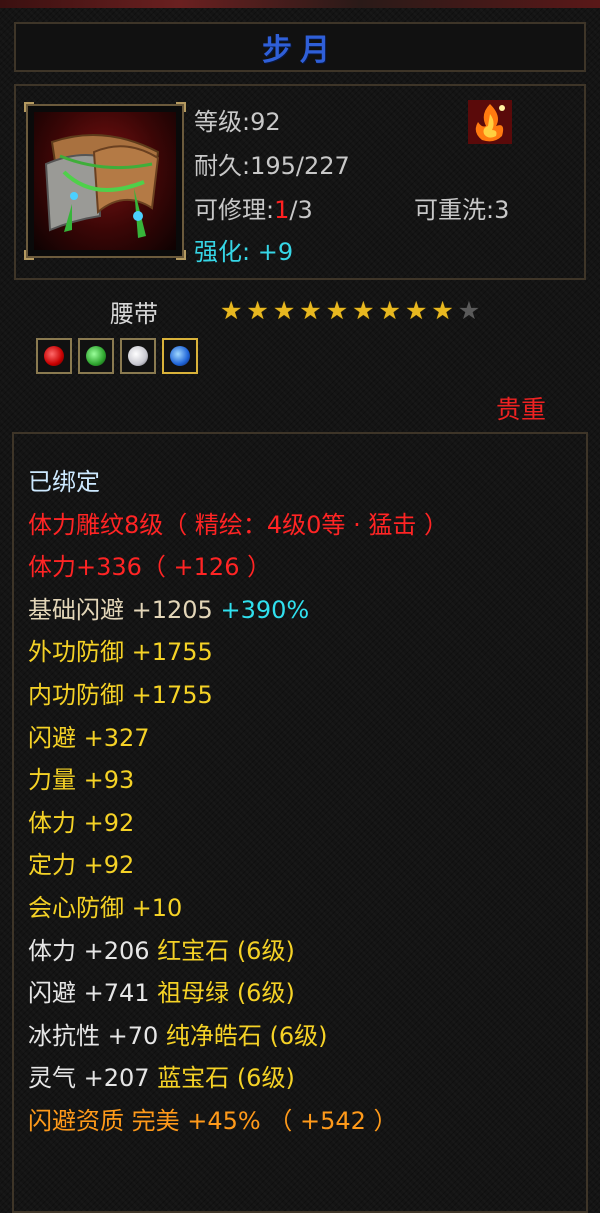  I want to click on attribute-row: 闪避 +741 祖母绿 (6级), so click(161, 990).